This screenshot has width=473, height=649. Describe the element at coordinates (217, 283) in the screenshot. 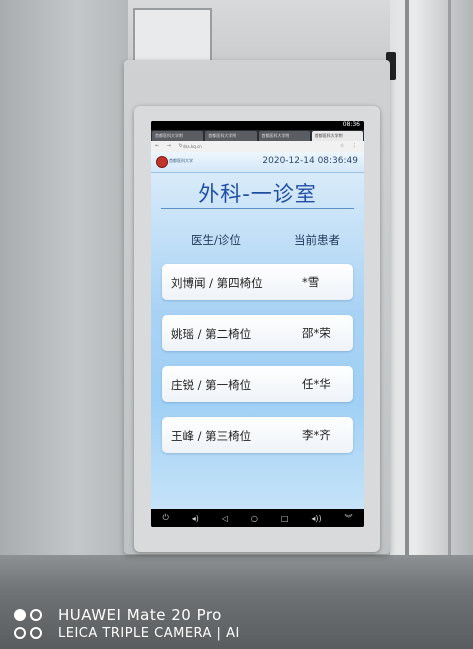

I see `doctor-seat: 刘博闻 / 第四椅位` at that location.